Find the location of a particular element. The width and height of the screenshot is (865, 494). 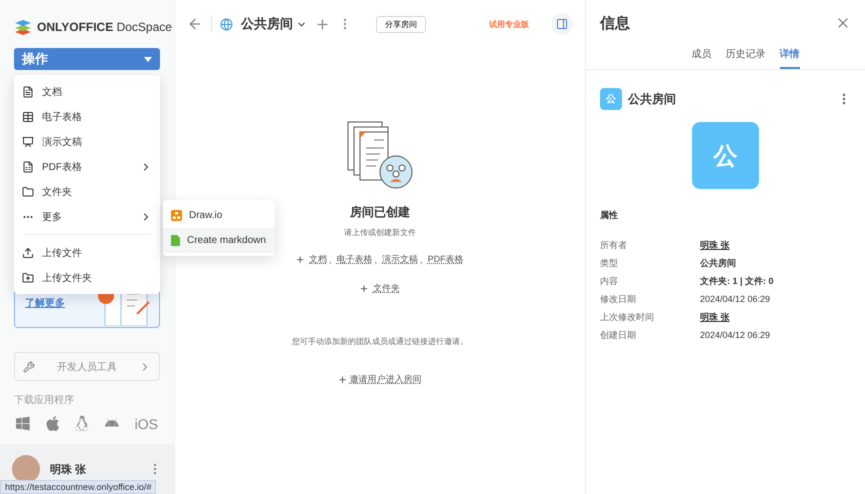

globe-icon is located at coordinates (226, 24).